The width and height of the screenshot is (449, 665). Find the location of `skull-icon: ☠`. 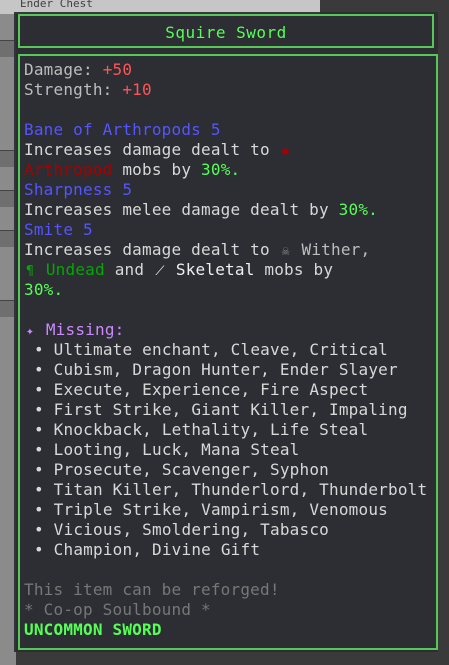

skull-icon: ☠ is located at coordinates (285, 251).